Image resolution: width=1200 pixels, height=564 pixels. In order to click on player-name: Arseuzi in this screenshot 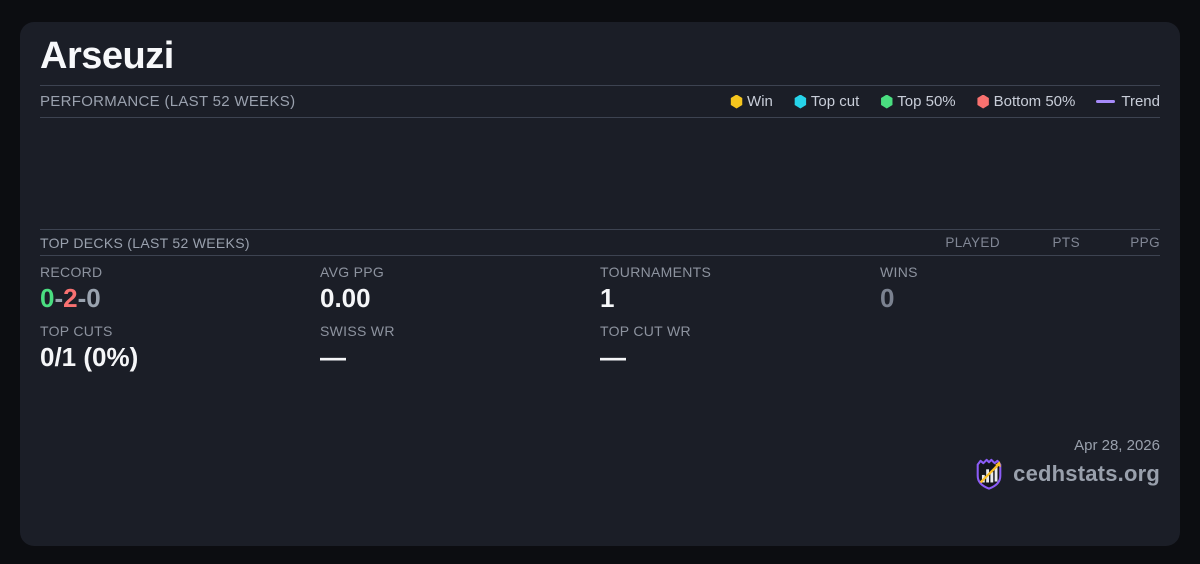, I will do `click(107, 56)`.